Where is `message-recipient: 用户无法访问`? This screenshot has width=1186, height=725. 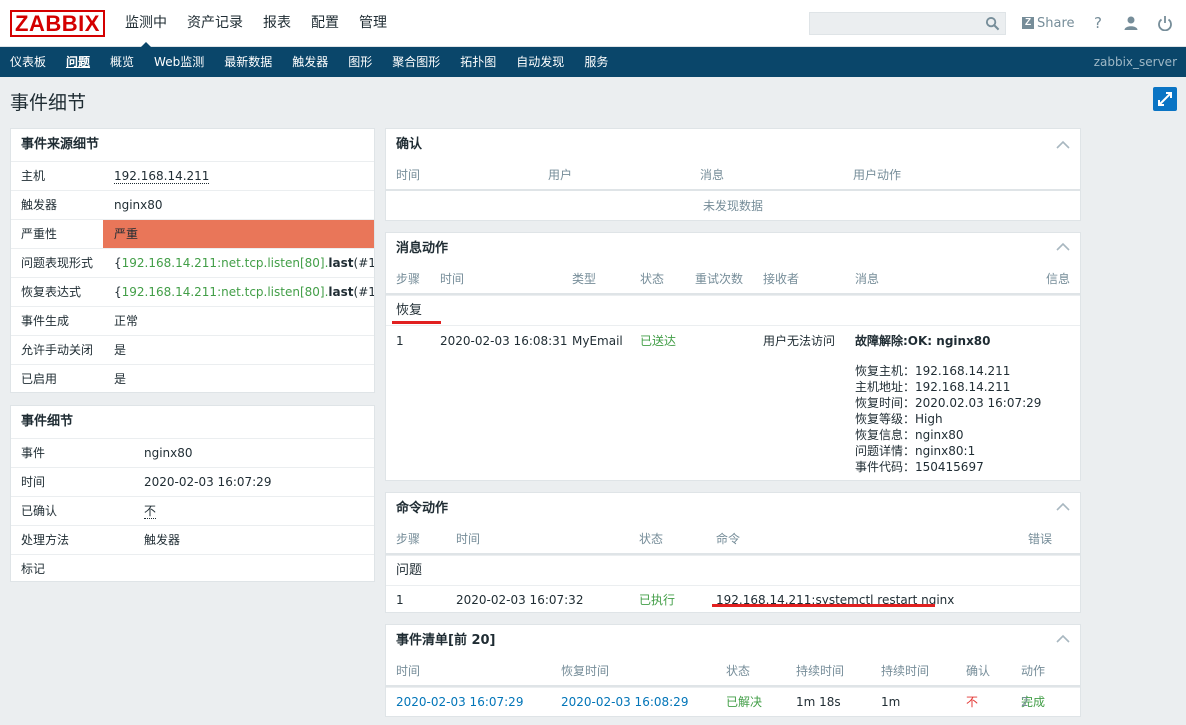 message-recipient: 用户无法访问 is located at coordinates (799, 341).